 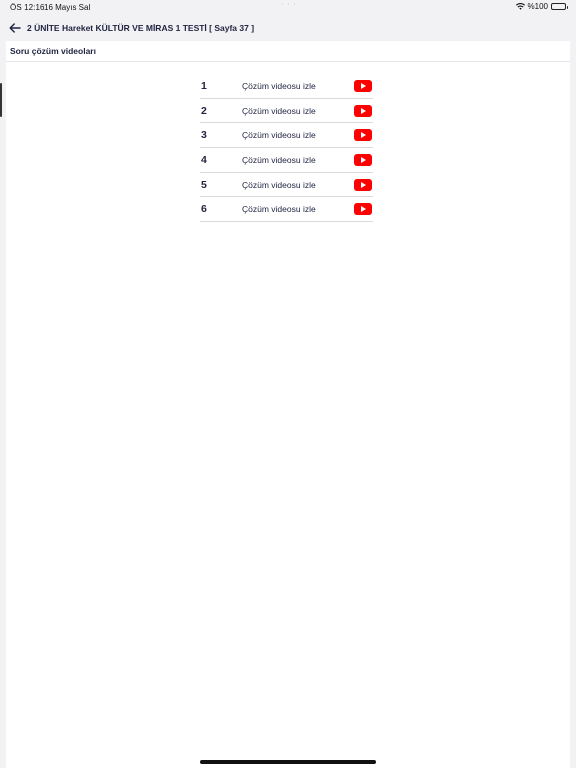 What do you see at coordinates (559, 6) in the screenshot?
I see `battery-icon` at bounding box center [559, 6].